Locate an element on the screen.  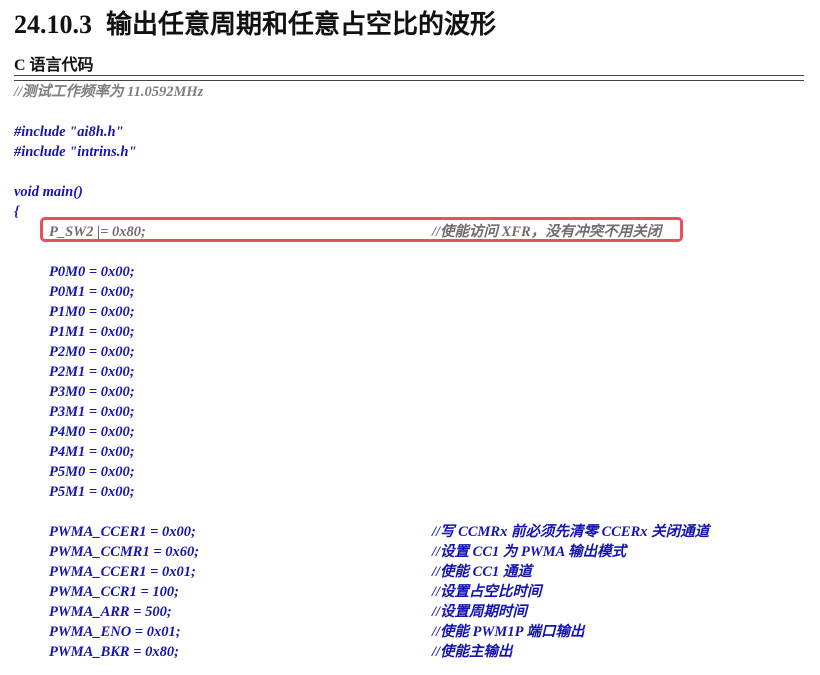
code-comment: //使能 CC1 通道 is located at coordinates (482, 572).